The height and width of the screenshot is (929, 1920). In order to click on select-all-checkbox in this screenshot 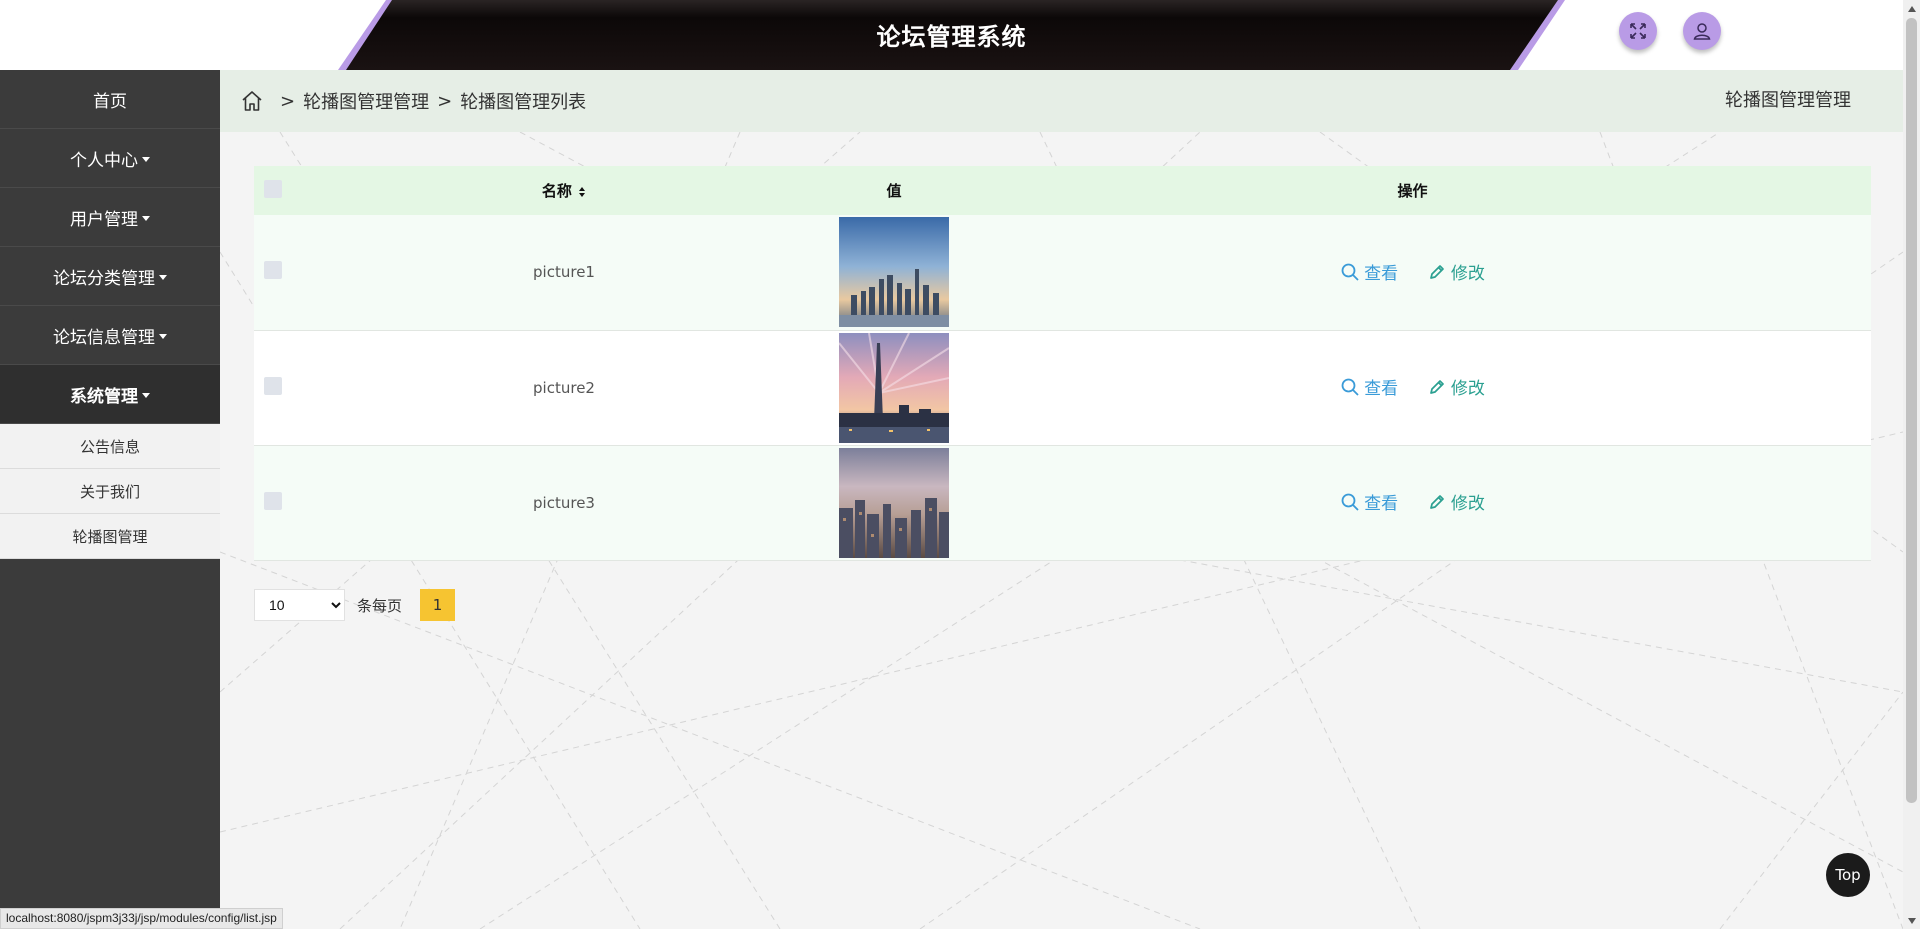, I will do `click(273, 188)`.